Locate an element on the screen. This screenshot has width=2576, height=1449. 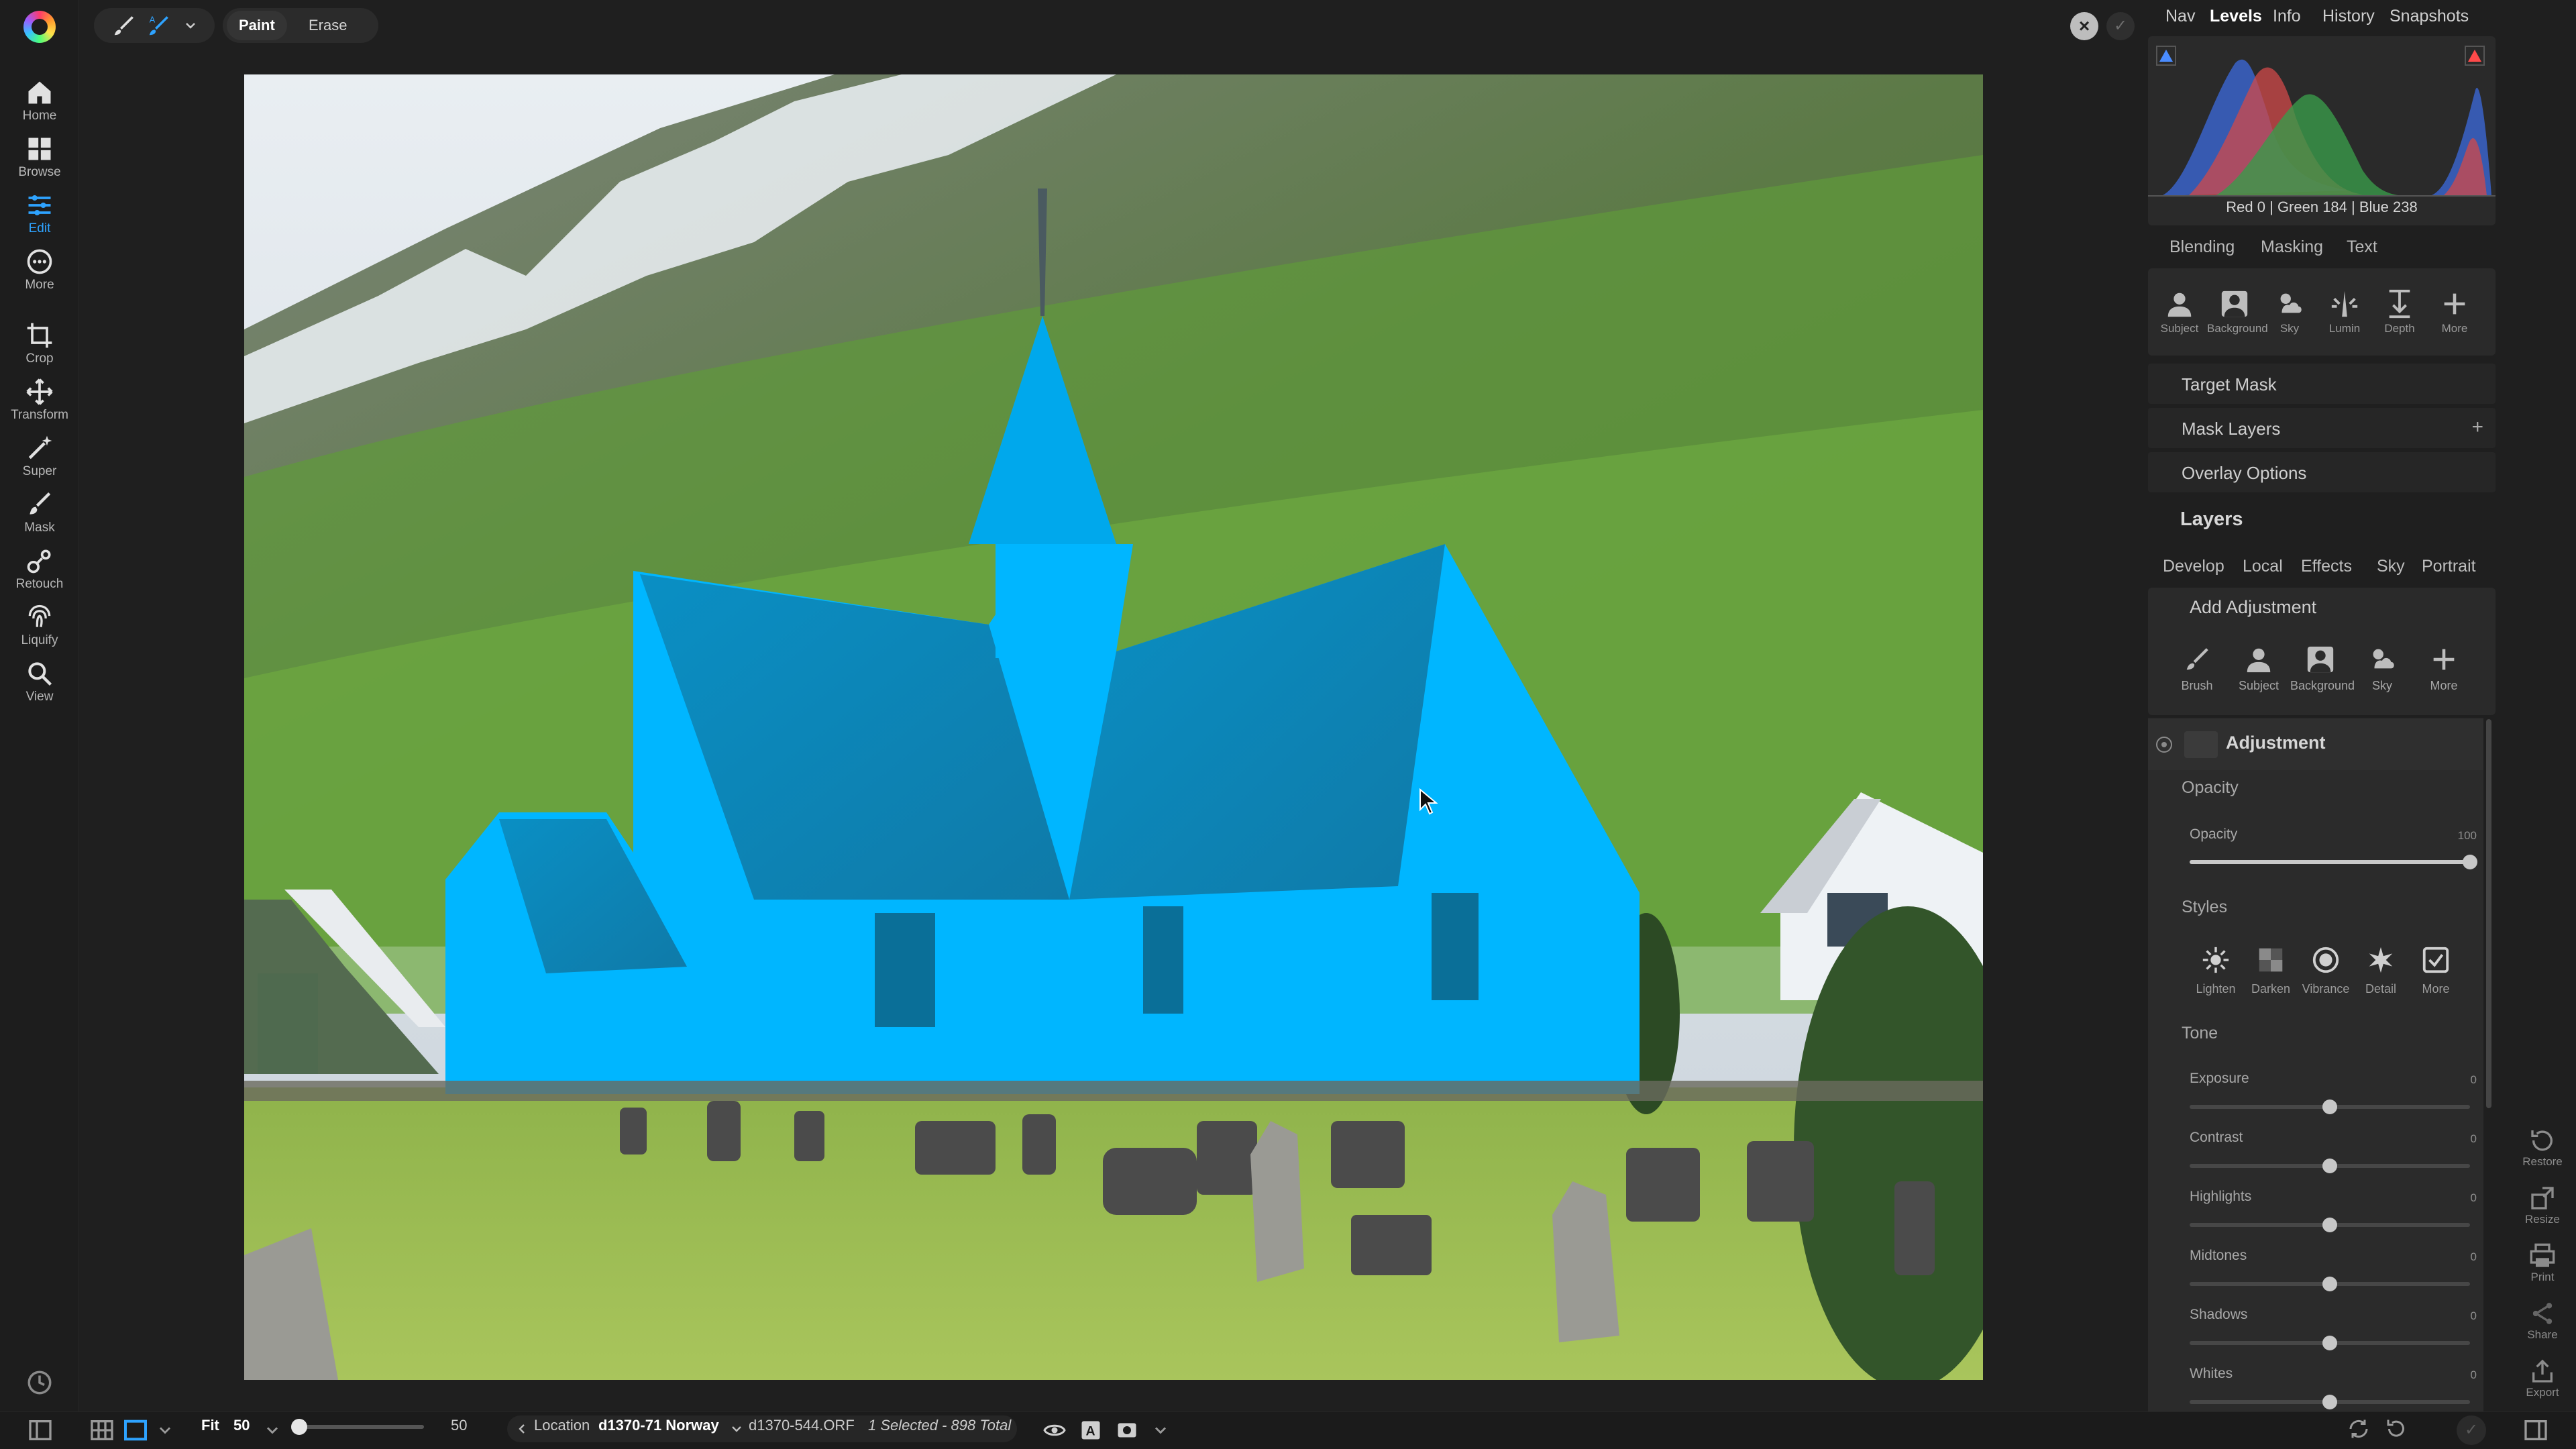
panel-toggle-left-icon is located at coordinates (40, 1430).